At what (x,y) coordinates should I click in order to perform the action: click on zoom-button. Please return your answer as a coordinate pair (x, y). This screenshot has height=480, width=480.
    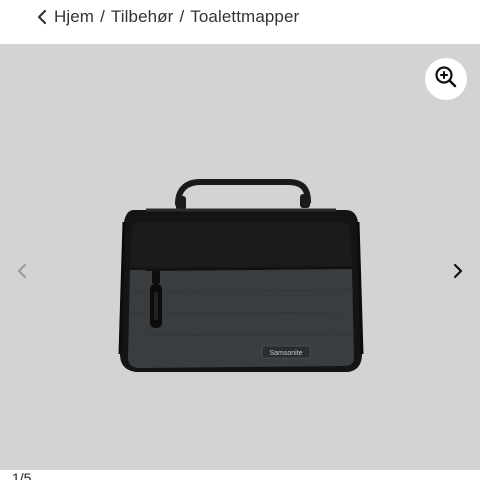
    Looking at the image, I should click on (446, 79).